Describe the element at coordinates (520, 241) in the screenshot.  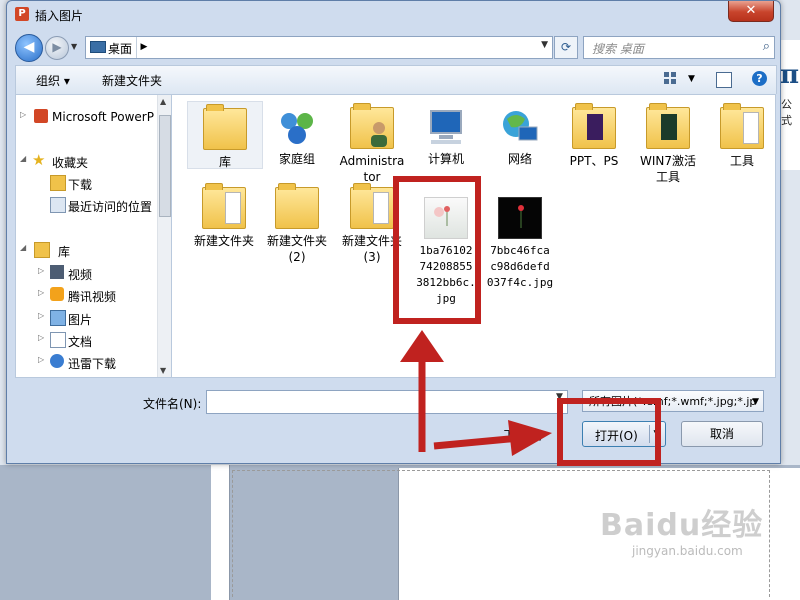
I see `file-item-image-2: 7bbc46fca c98d6defd 037f4c.jpg` at that location.